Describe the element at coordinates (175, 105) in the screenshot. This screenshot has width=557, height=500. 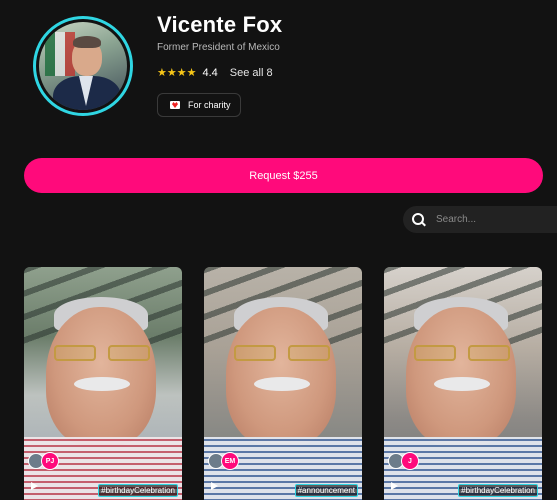
I see `charity-heart-icon` at that location.